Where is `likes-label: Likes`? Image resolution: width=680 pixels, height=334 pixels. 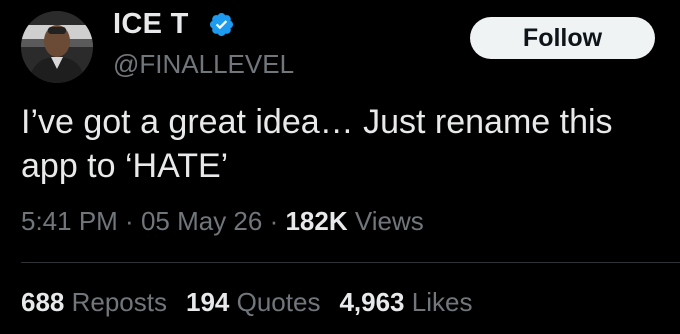 likes-label: Likes is located at coordinates (438, 302).